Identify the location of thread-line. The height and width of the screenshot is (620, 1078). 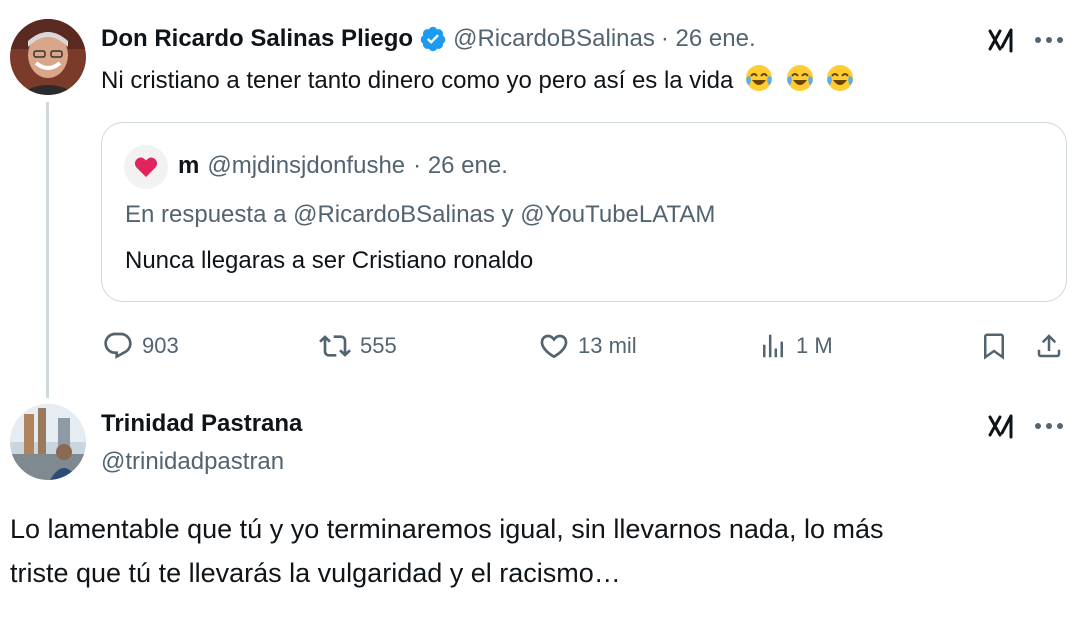
(47, 250).